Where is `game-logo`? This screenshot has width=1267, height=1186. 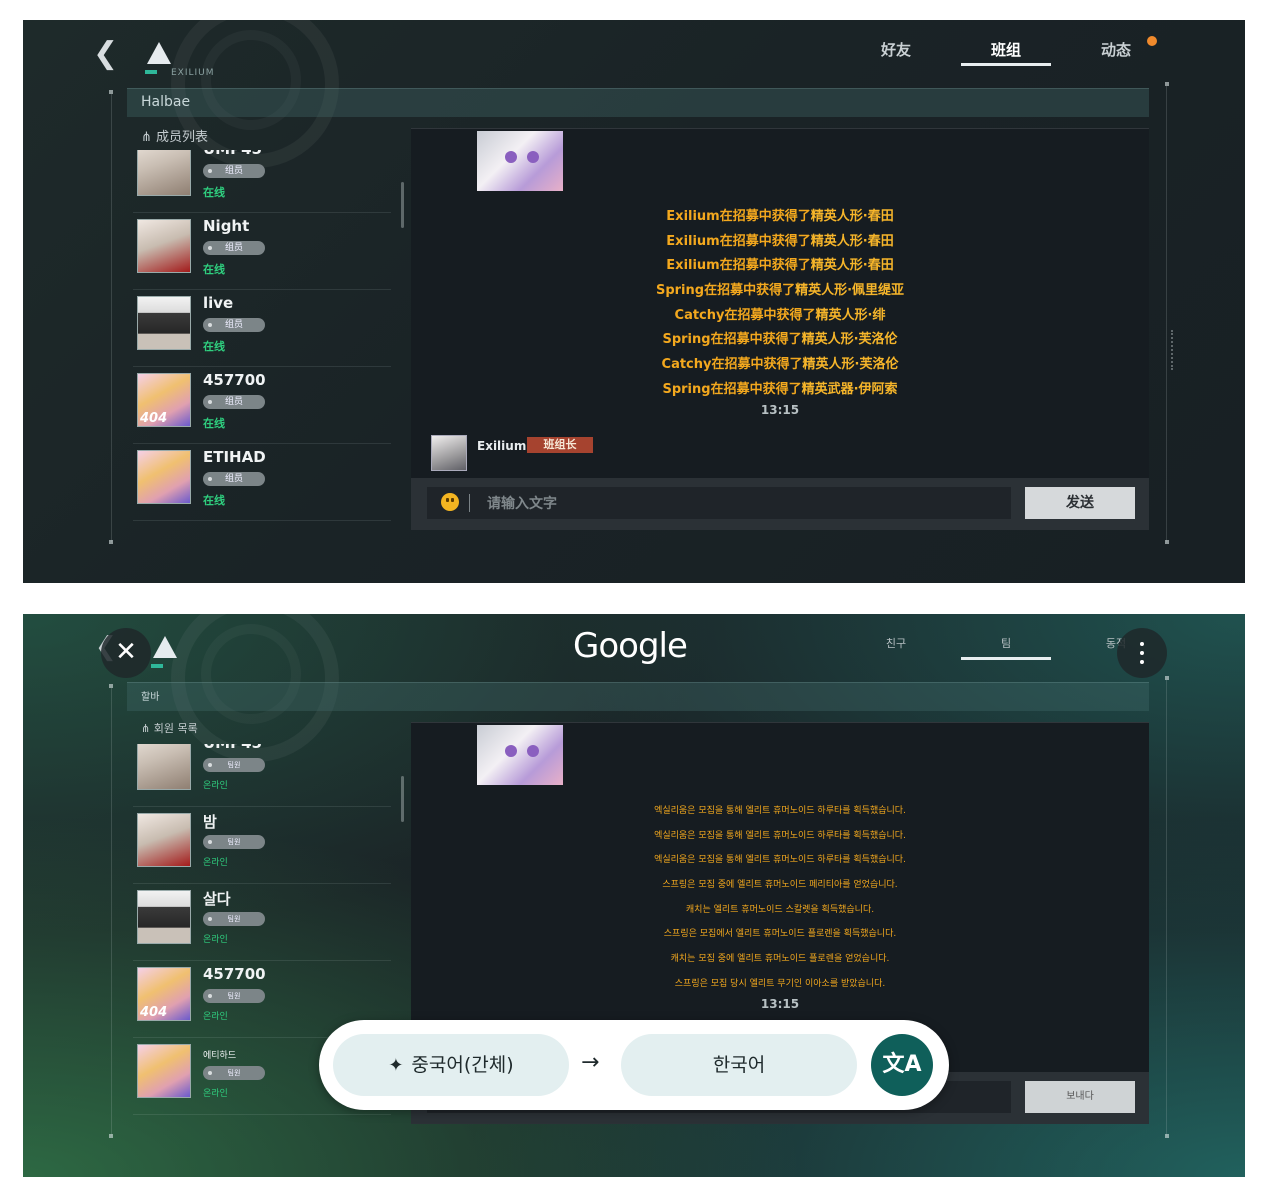 game-logo is located at coordinates (192, 654).